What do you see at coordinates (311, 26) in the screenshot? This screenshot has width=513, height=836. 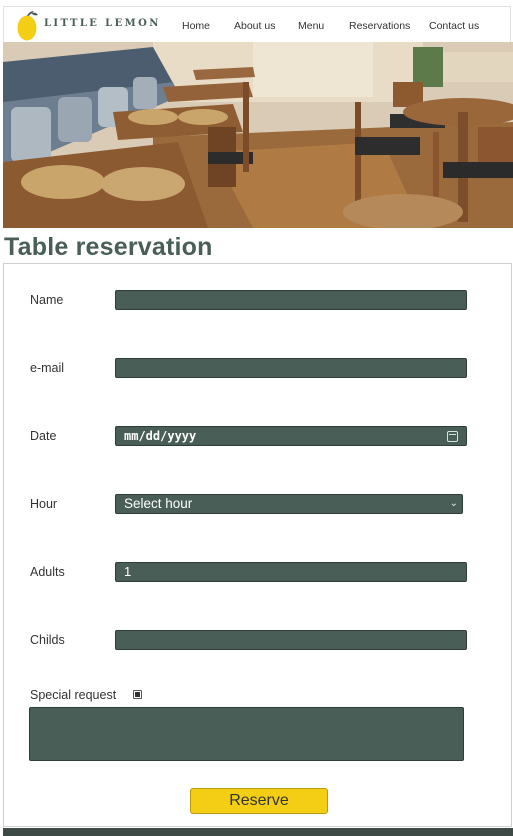 I see `nav-menu: Menu` at bounding box center [311, 26].